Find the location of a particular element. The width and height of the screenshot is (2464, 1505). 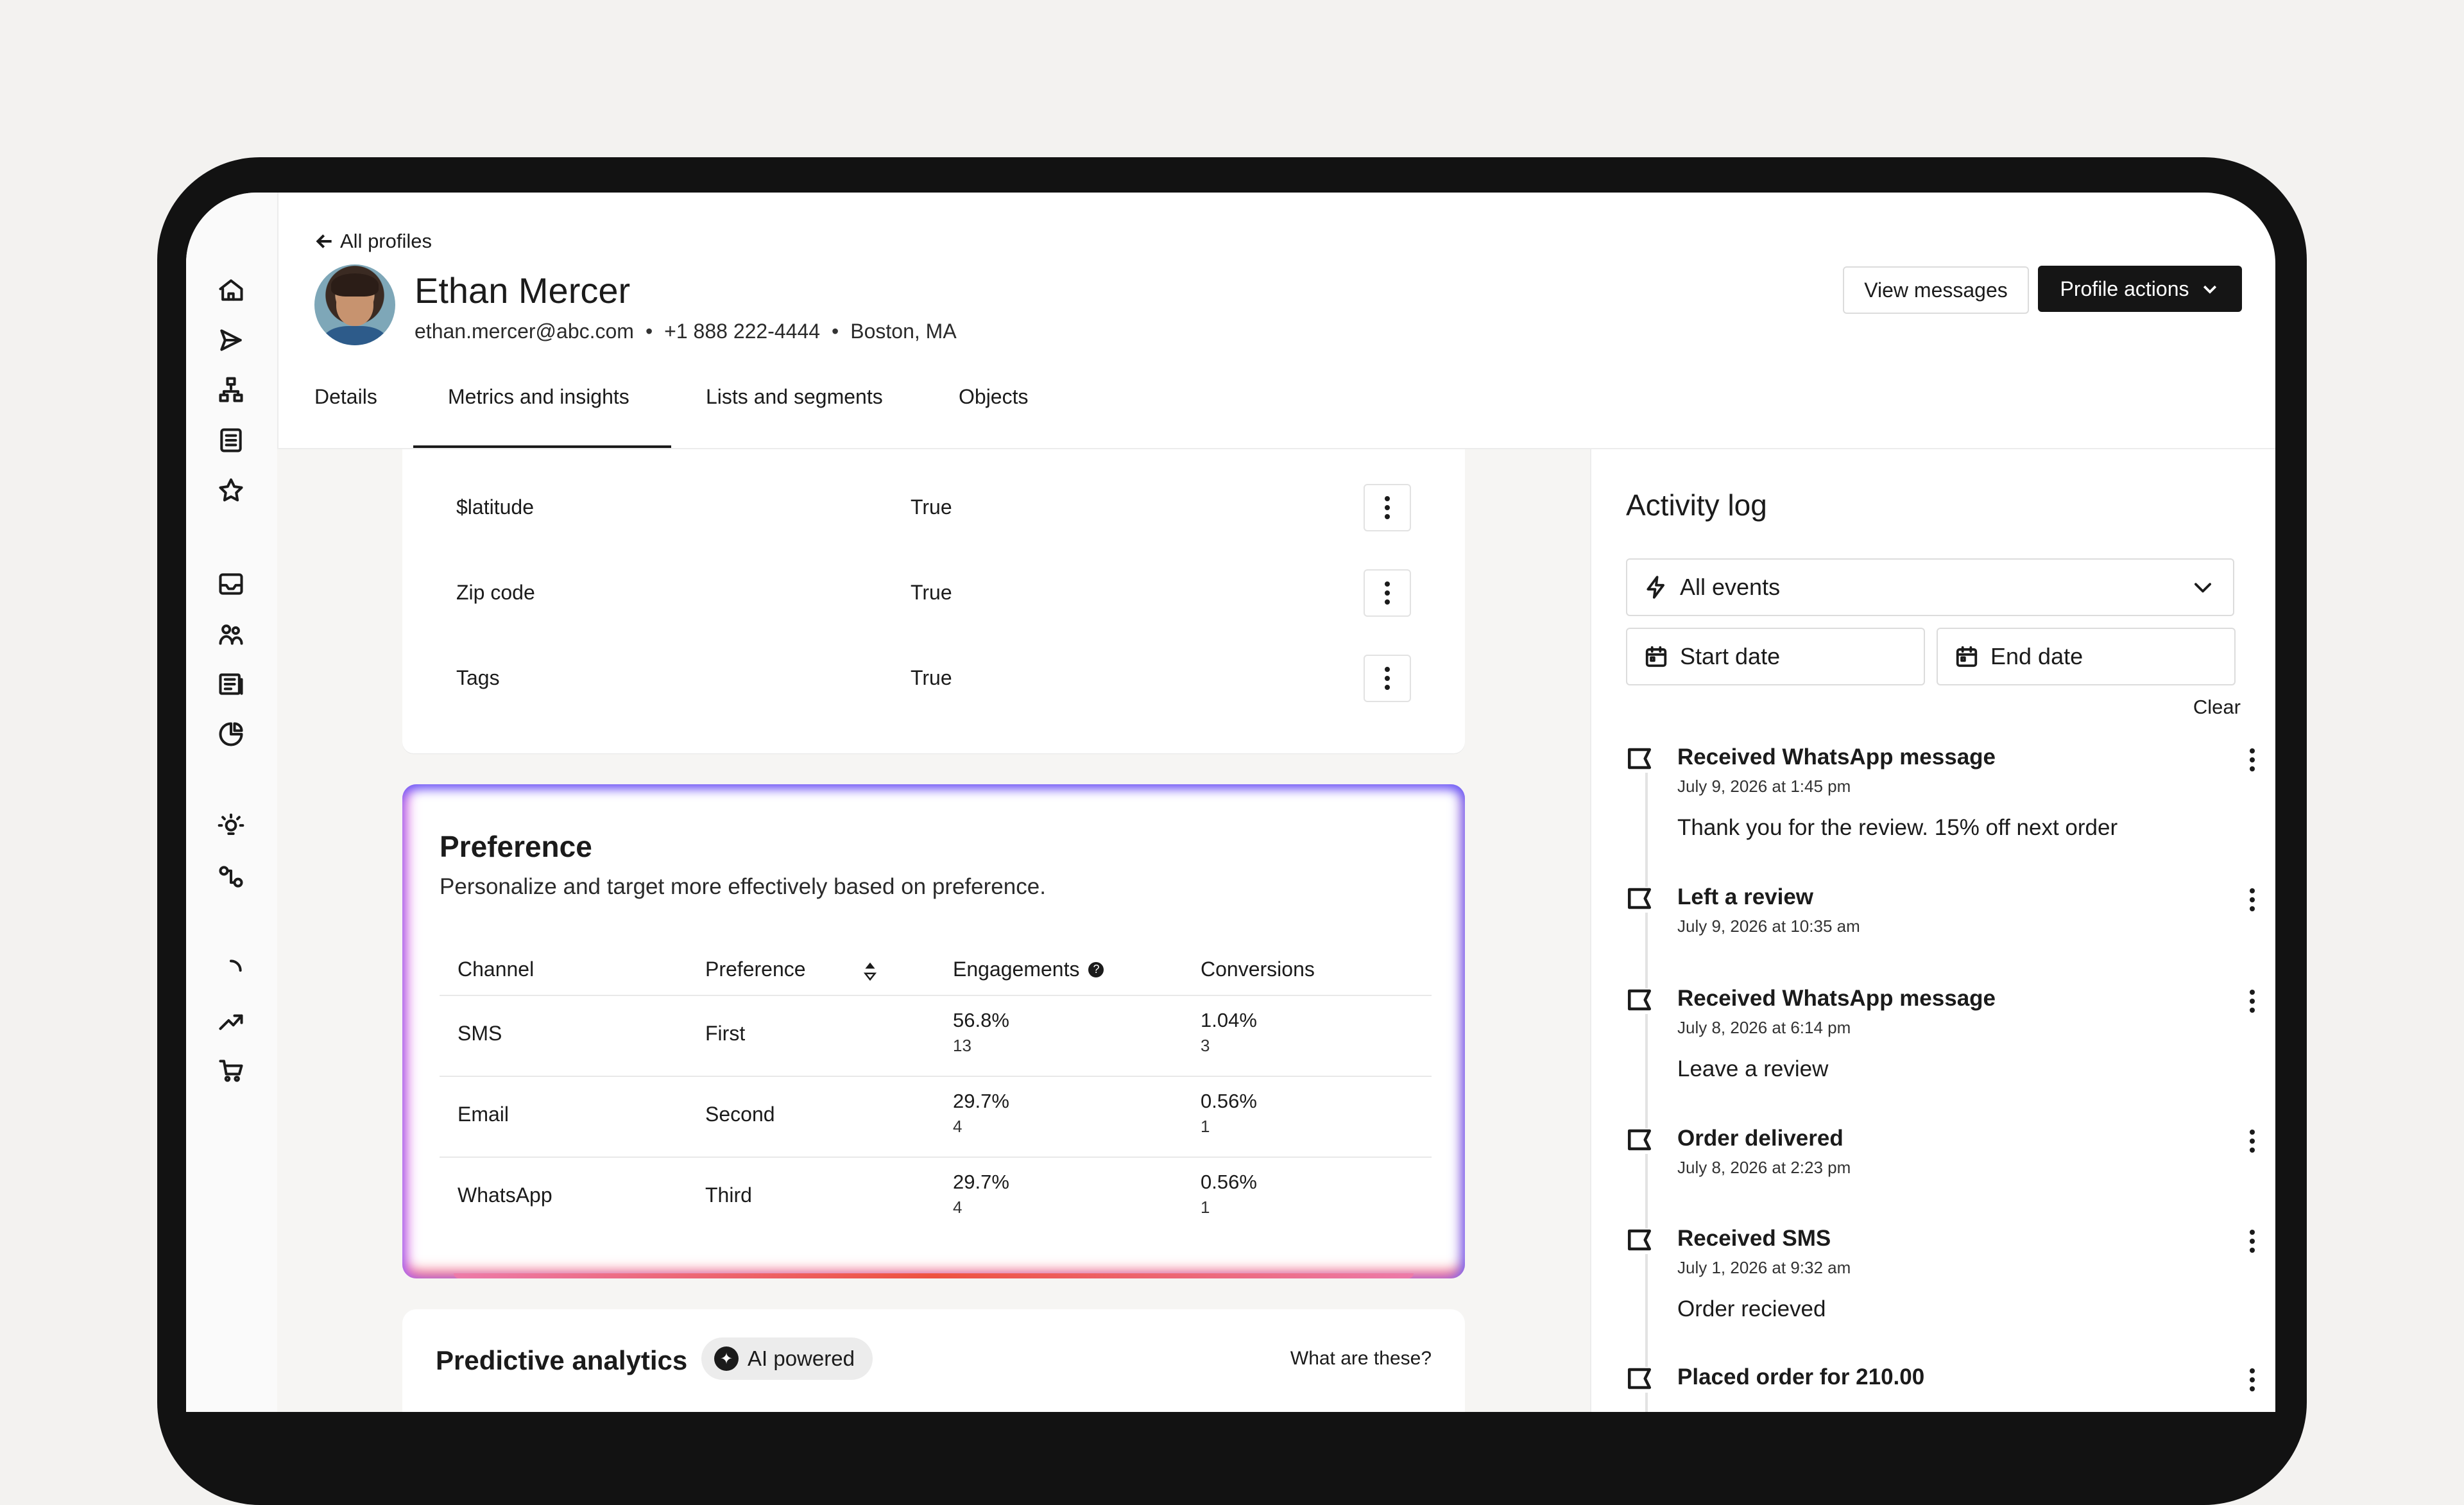

clear-button: Clear is located at coordinates (2217, 707).